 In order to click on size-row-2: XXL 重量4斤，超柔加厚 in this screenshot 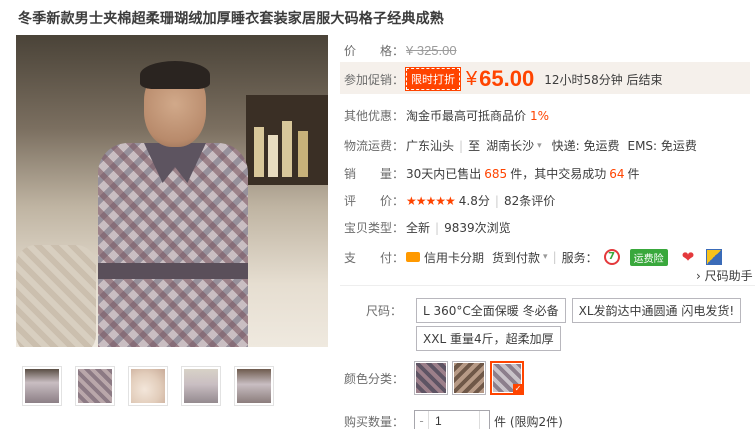, I will do `click(491, 338)`.